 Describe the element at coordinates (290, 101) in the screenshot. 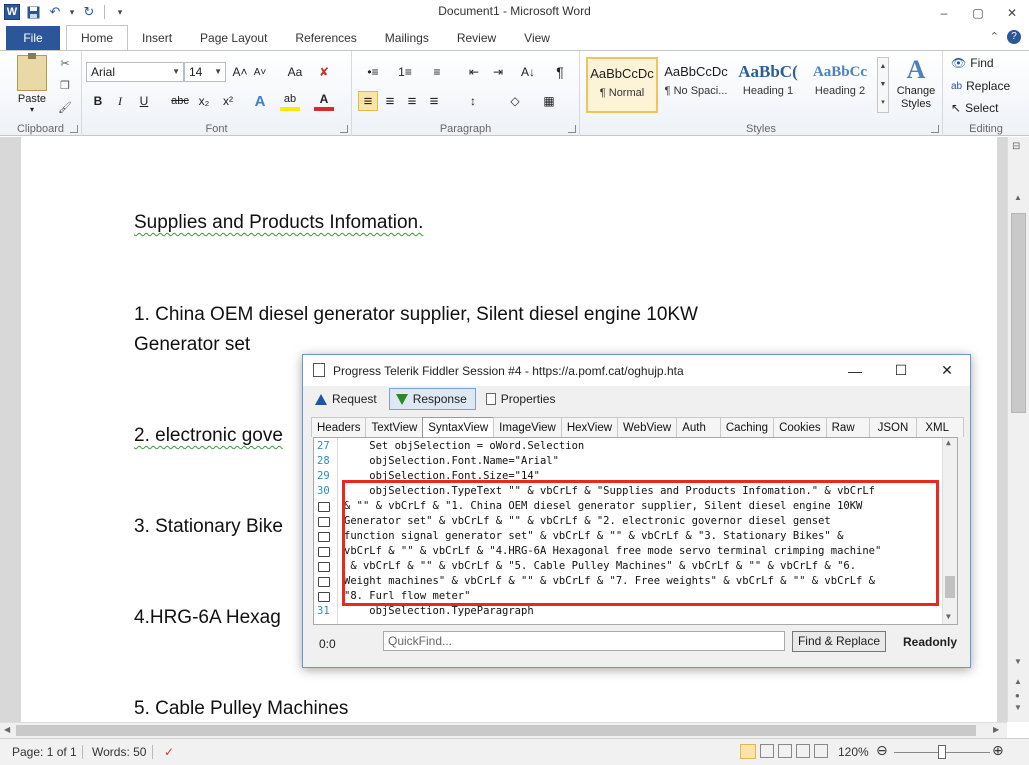

I see `highlight-button: ab` at that location.